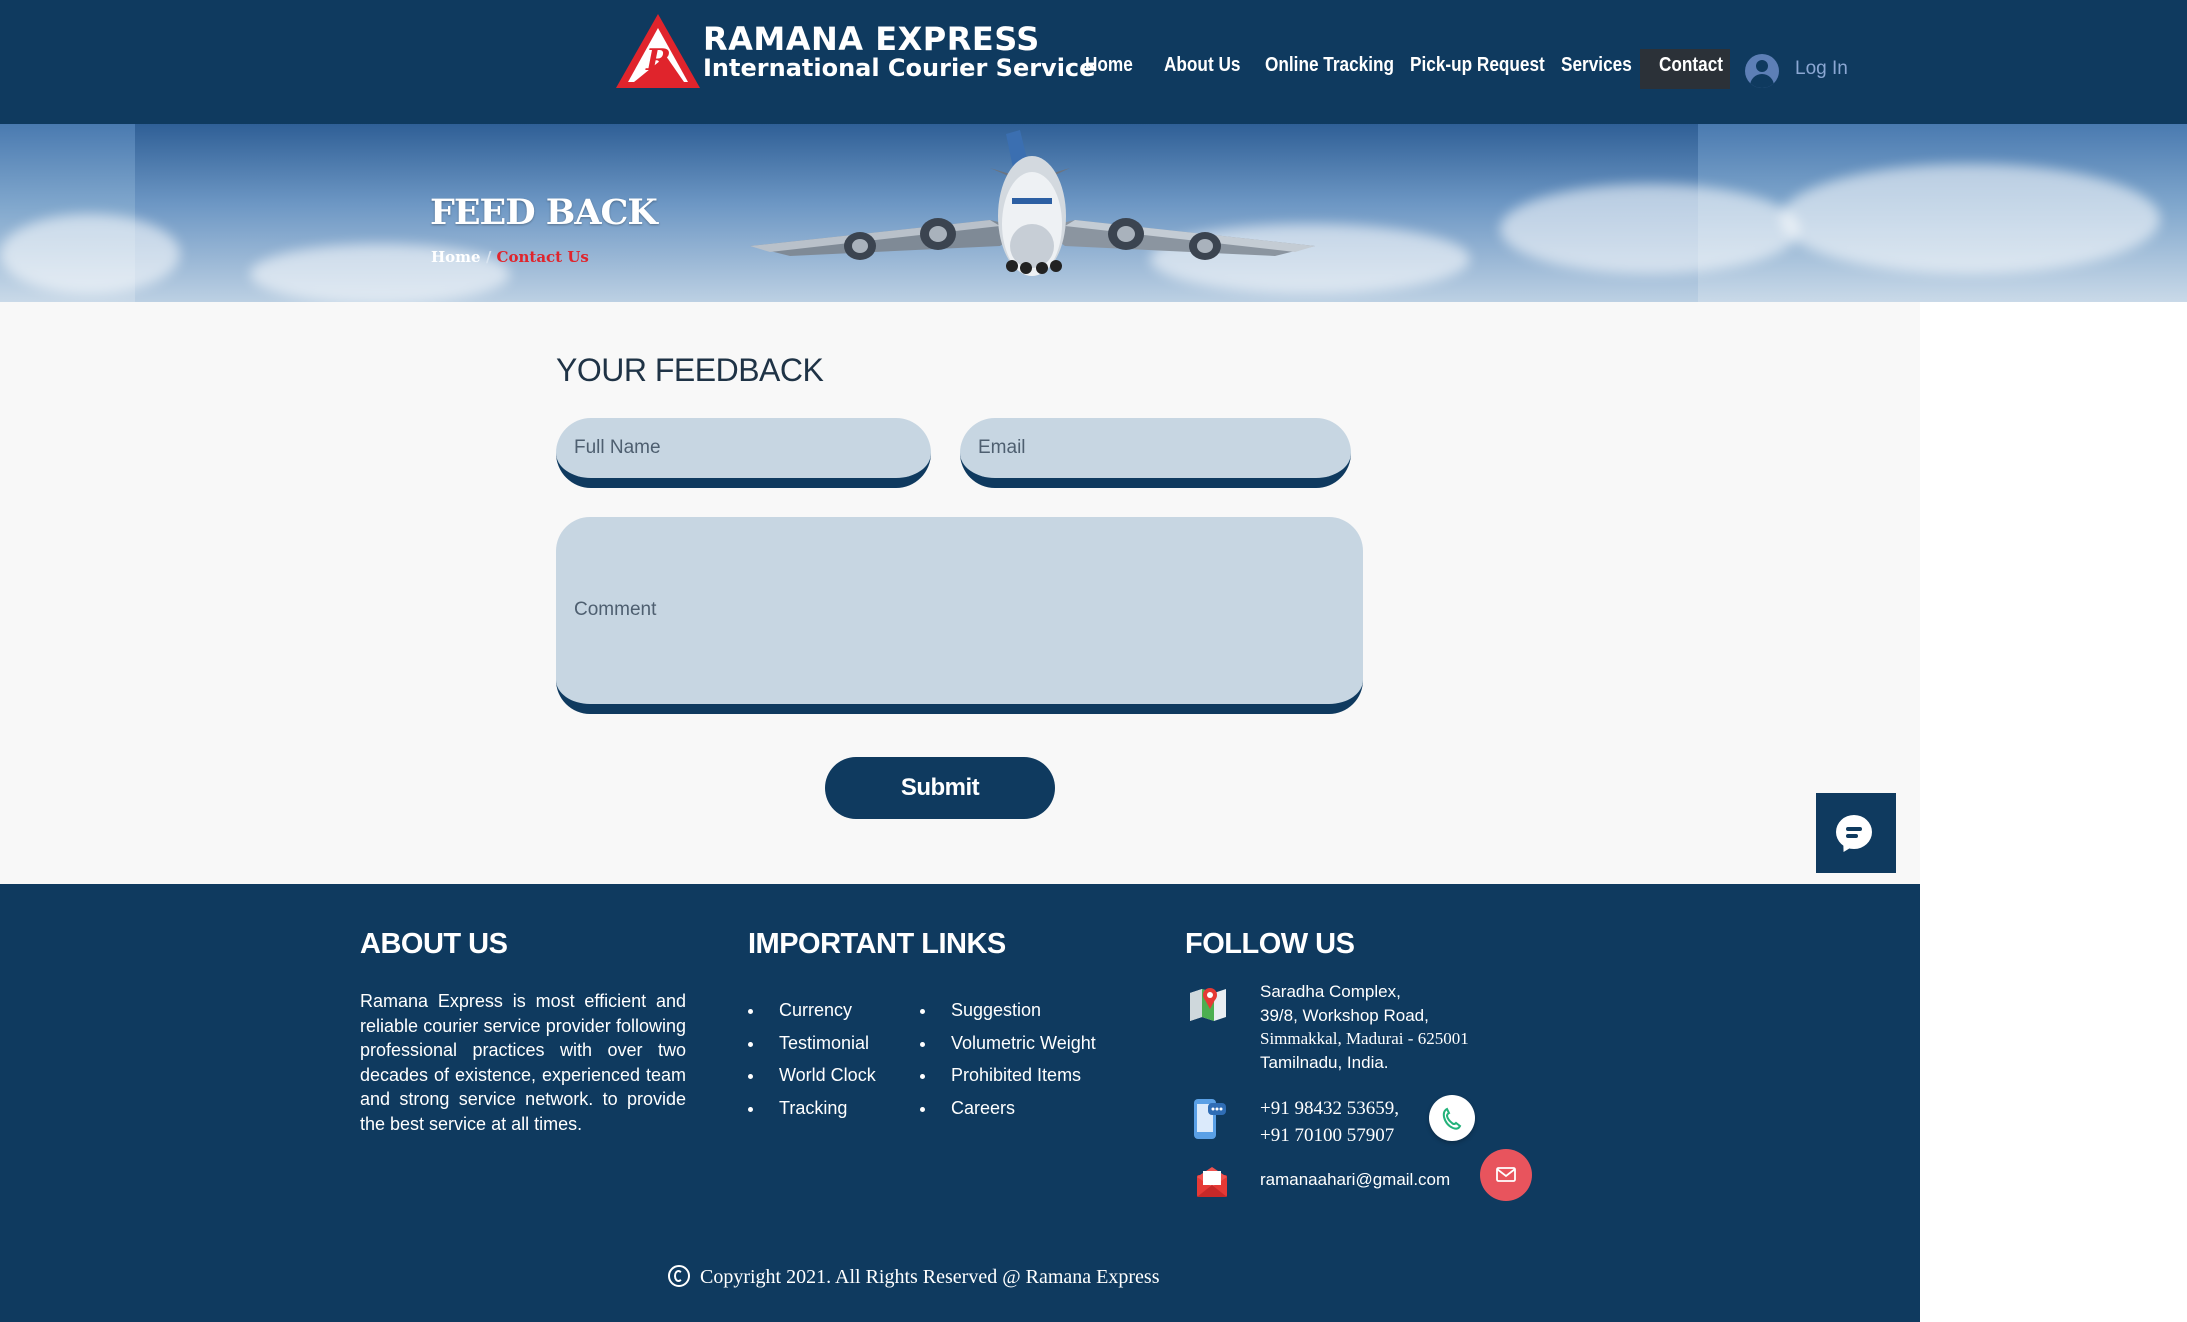 This screenshot has width=2187, height=1322. Describe the element at coordinates (812, 1049) in the screenshot. I see `link-testimonial: Testimonial` at that location.